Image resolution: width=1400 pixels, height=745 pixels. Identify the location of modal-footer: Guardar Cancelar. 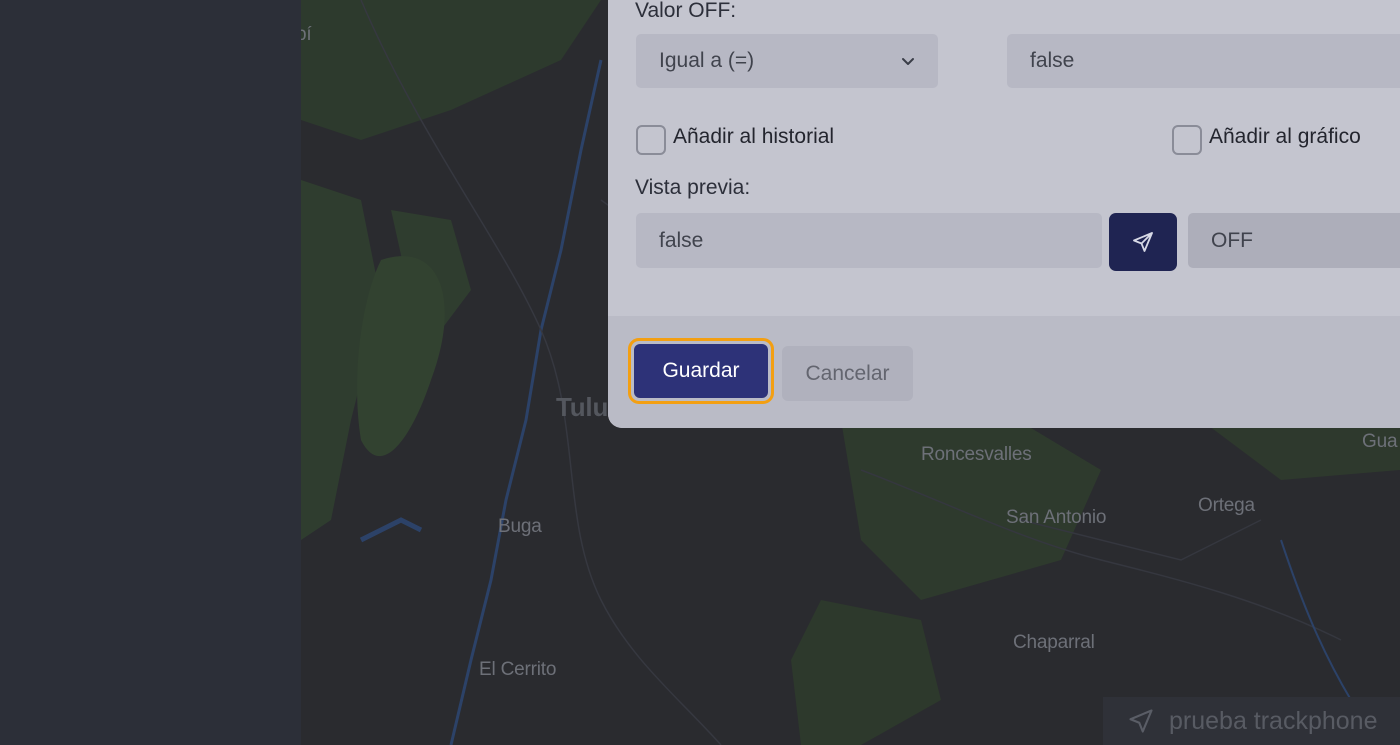
(1004, 372).